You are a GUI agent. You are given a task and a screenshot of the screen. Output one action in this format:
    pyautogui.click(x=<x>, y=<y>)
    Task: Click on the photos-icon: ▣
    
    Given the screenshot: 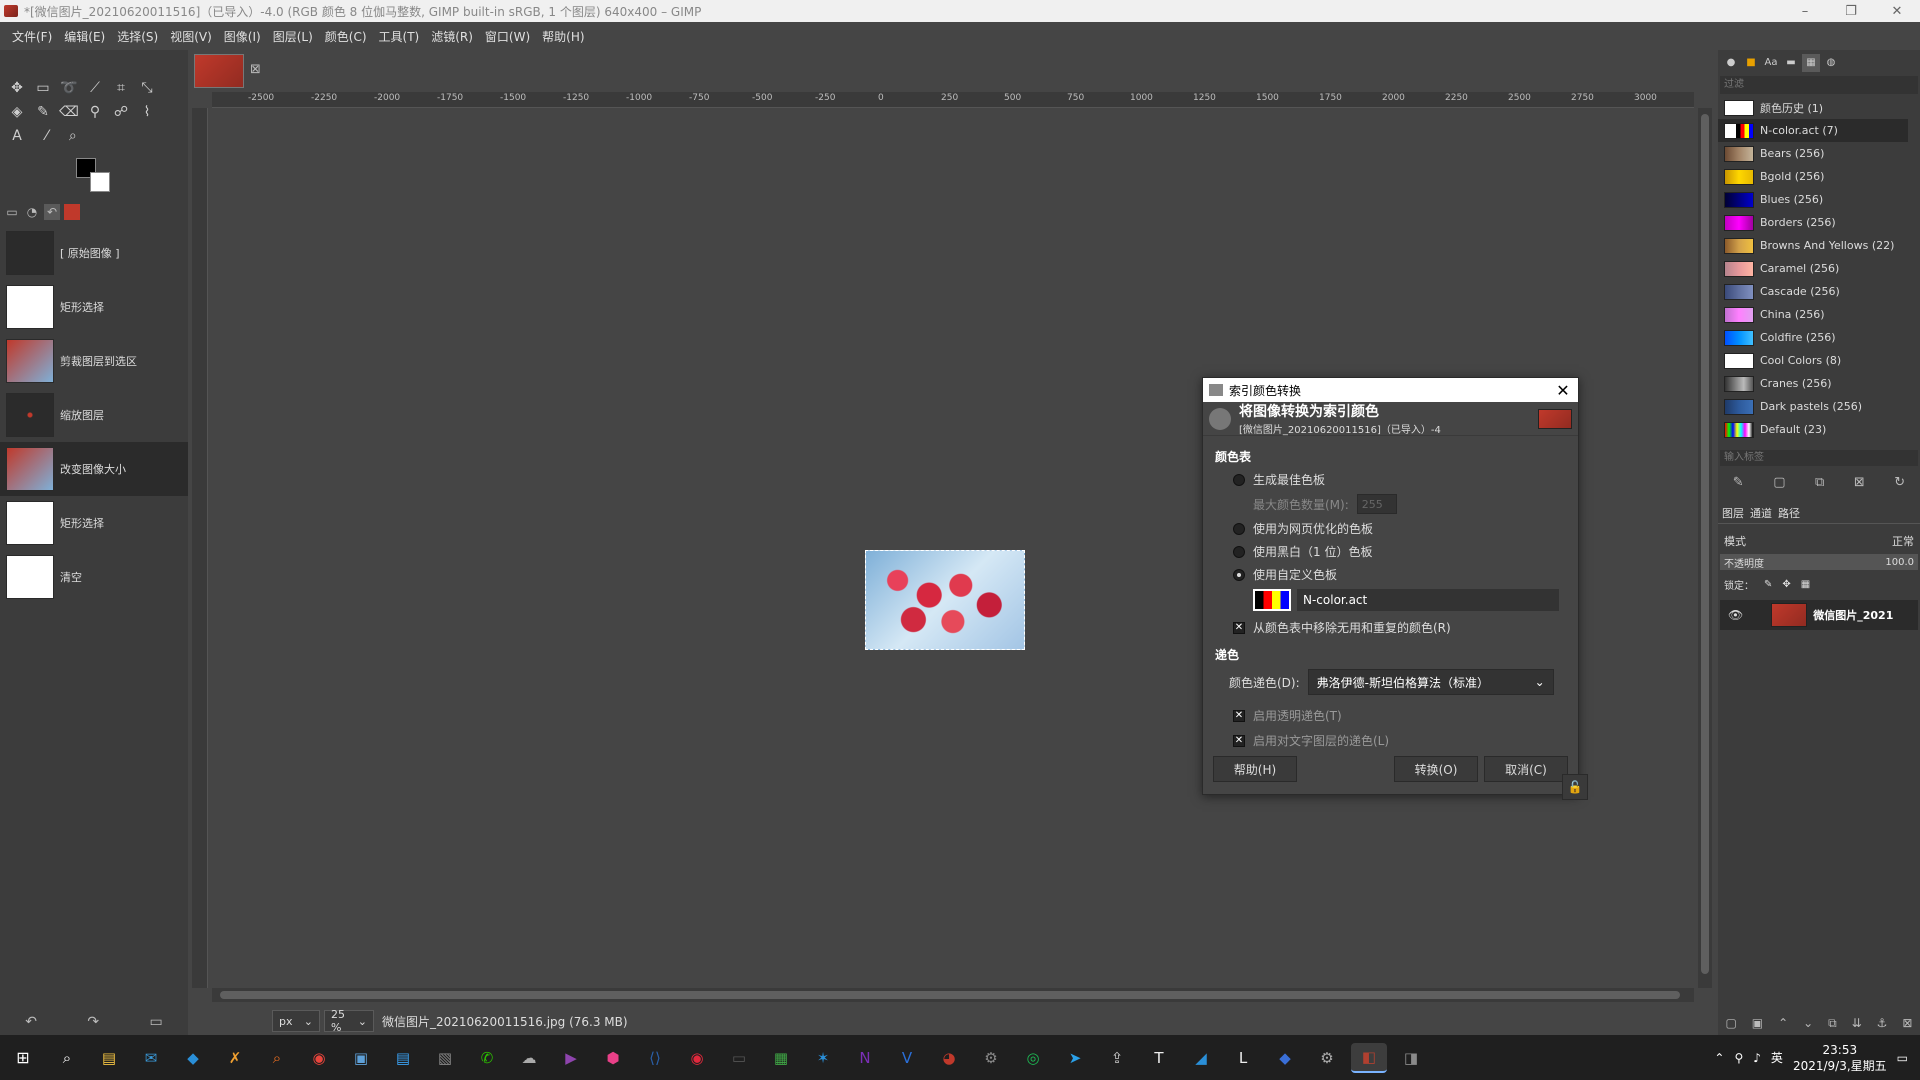 What is the action you would take?
    pyautogui.click(x=361, y=1058)
    